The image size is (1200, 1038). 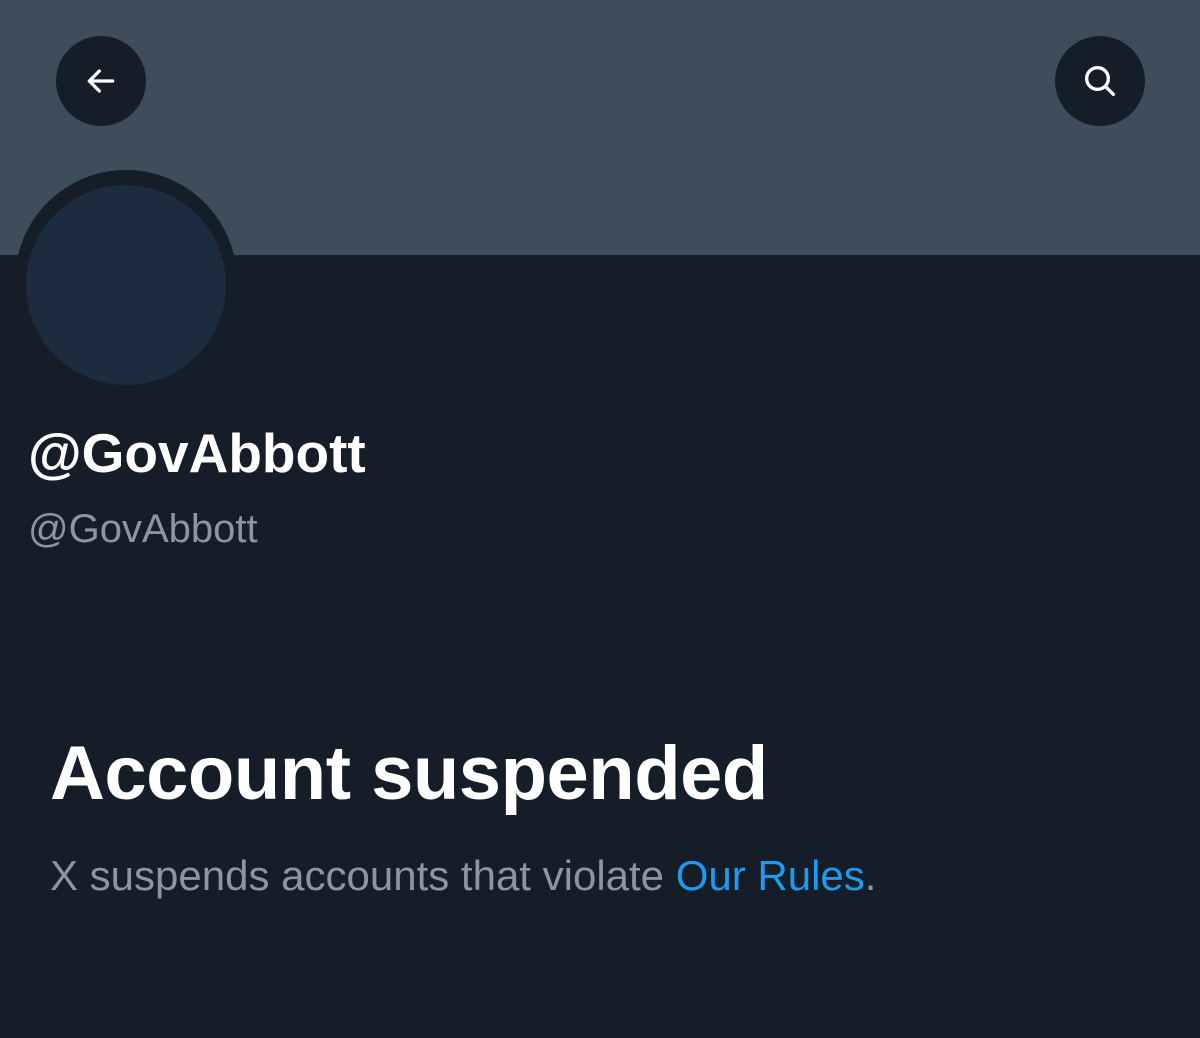 What do you see at coordinates (363, 875) in the screenshot?
I see `suspended-message-text: X suspends accounts that violate` at bounding box center [363, 875].